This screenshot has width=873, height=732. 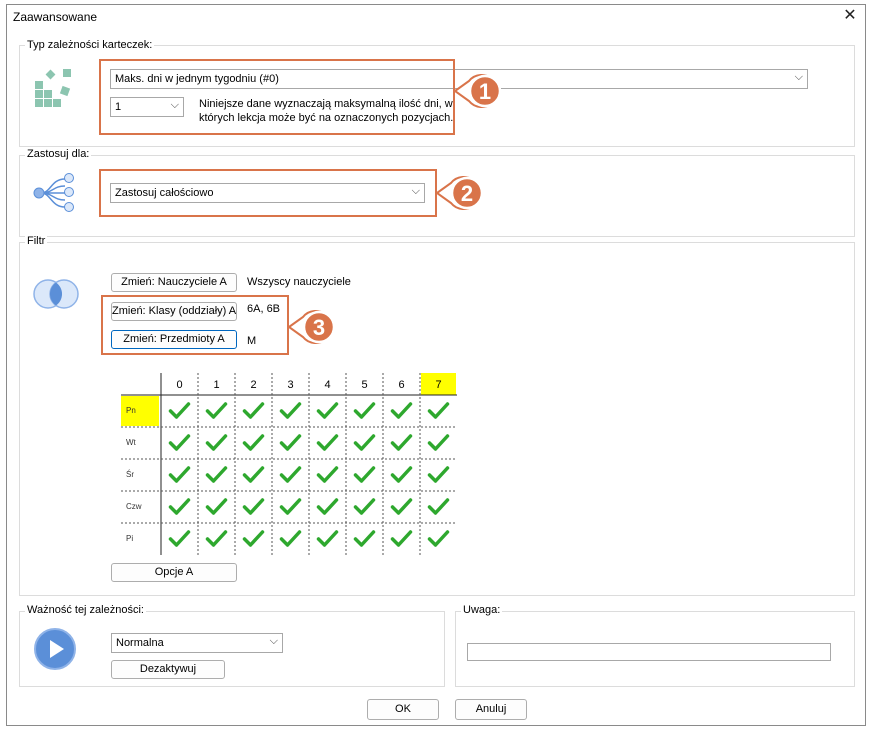 I want to click on callout-number-2: 2, so click(x=467, y=193).